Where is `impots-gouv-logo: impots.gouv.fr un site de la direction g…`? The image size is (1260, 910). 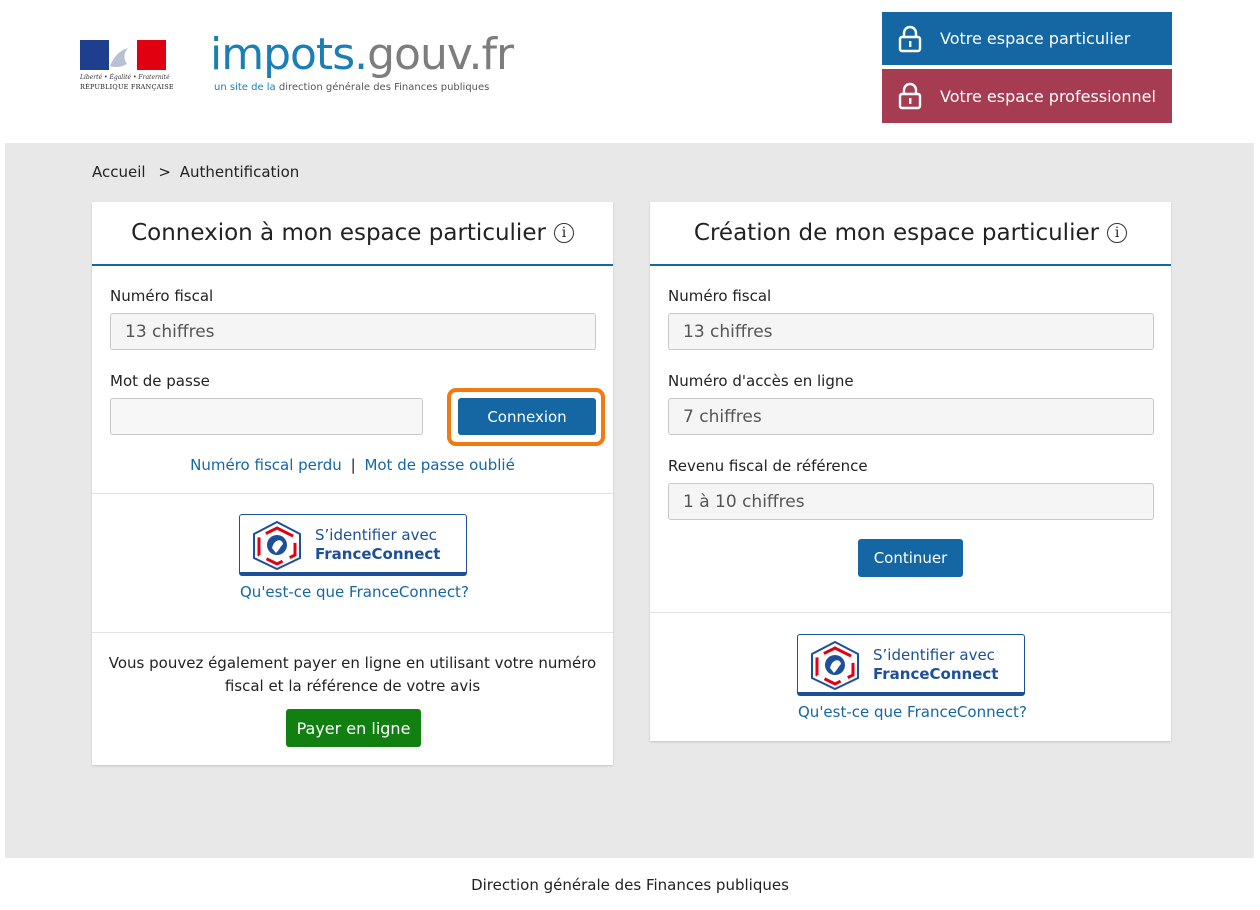 impots-gouv-logo: impots.gouv.fr un site de la direction g… is located at coordinates (362, 61).